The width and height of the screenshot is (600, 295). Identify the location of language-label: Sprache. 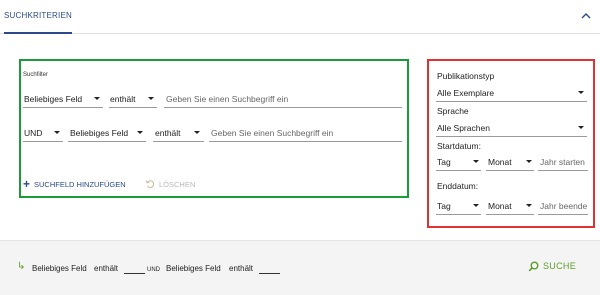
(453, 111).